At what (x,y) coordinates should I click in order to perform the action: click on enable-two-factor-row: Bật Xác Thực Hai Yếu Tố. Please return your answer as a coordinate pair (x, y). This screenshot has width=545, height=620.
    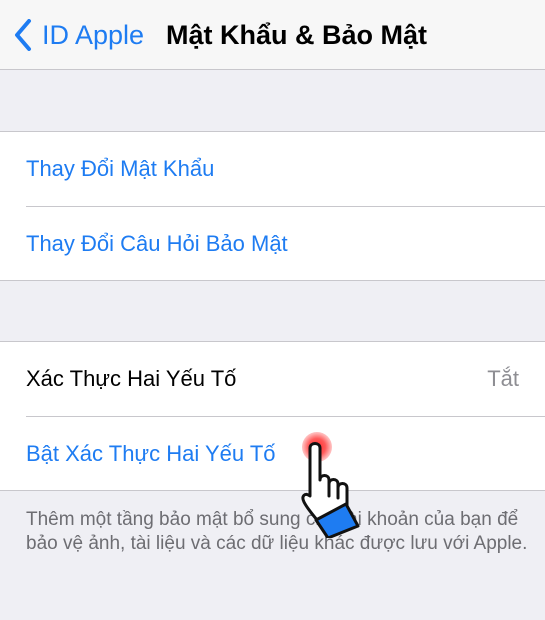
    Looking at the image, I should click on (272, 454).